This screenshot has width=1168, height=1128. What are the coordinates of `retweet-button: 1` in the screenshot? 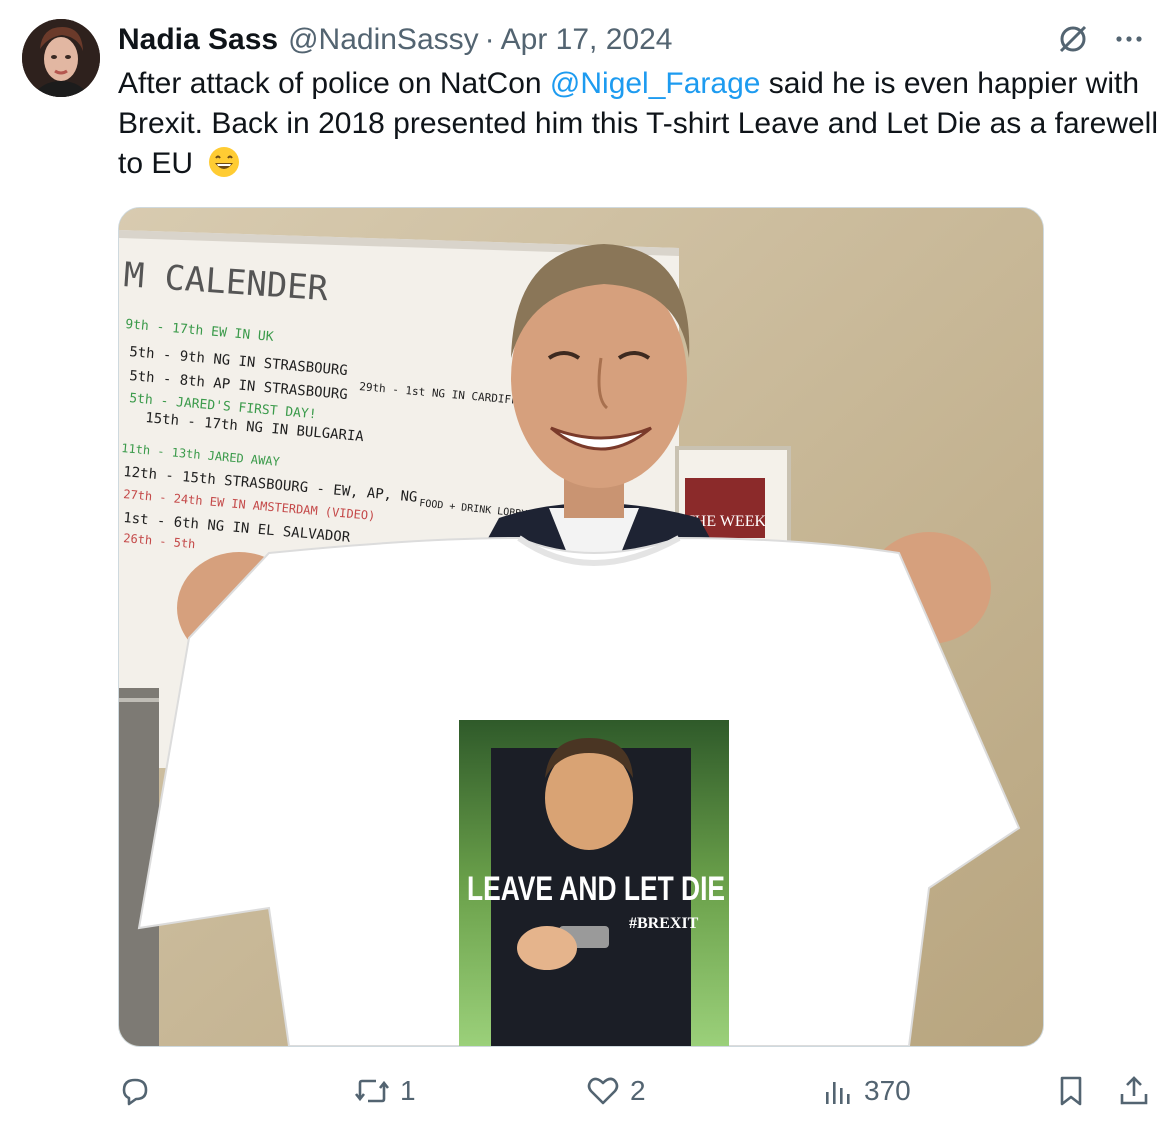 It's located at (385, 1091).